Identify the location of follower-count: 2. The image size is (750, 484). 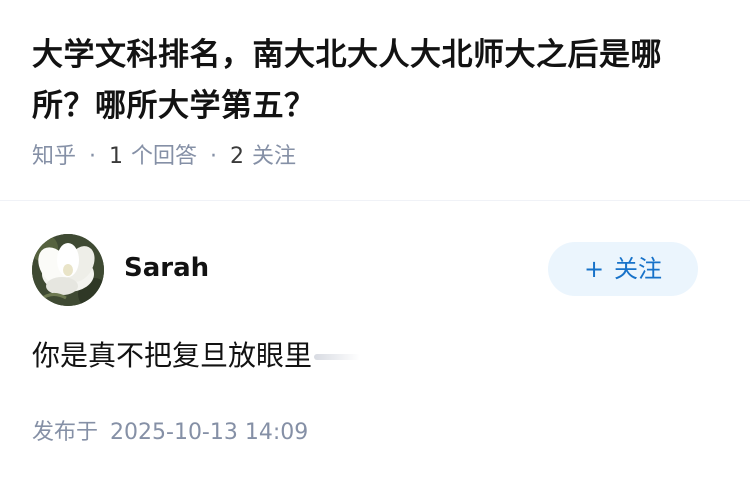
(237, 156).